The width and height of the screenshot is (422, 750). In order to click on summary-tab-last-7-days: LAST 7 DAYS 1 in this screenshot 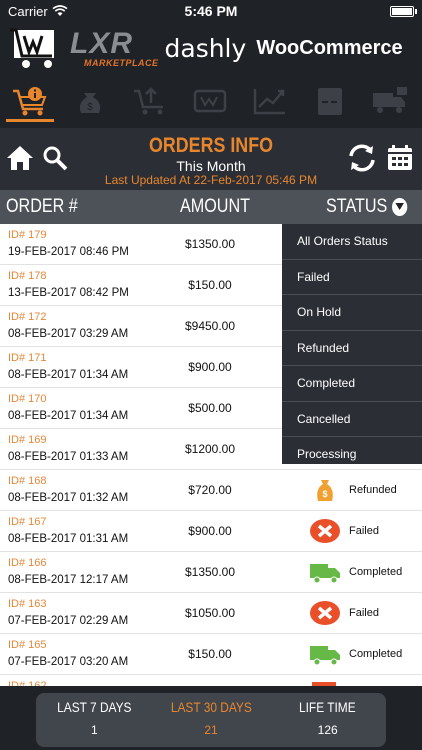, I will do `click(94, 720)`.